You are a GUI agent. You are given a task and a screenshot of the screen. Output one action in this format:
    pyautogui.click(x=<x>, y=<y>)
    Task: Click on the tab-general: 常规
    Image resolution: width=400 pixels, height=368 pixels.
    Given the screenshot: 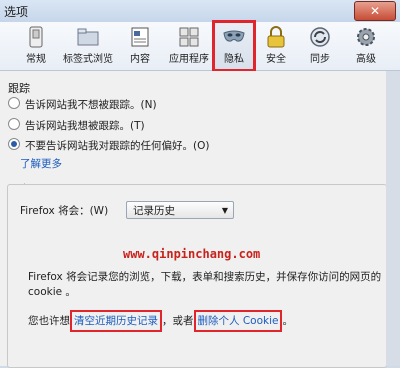 What is the action you would take?
    pyautogui.click(x=36, y=46)
    